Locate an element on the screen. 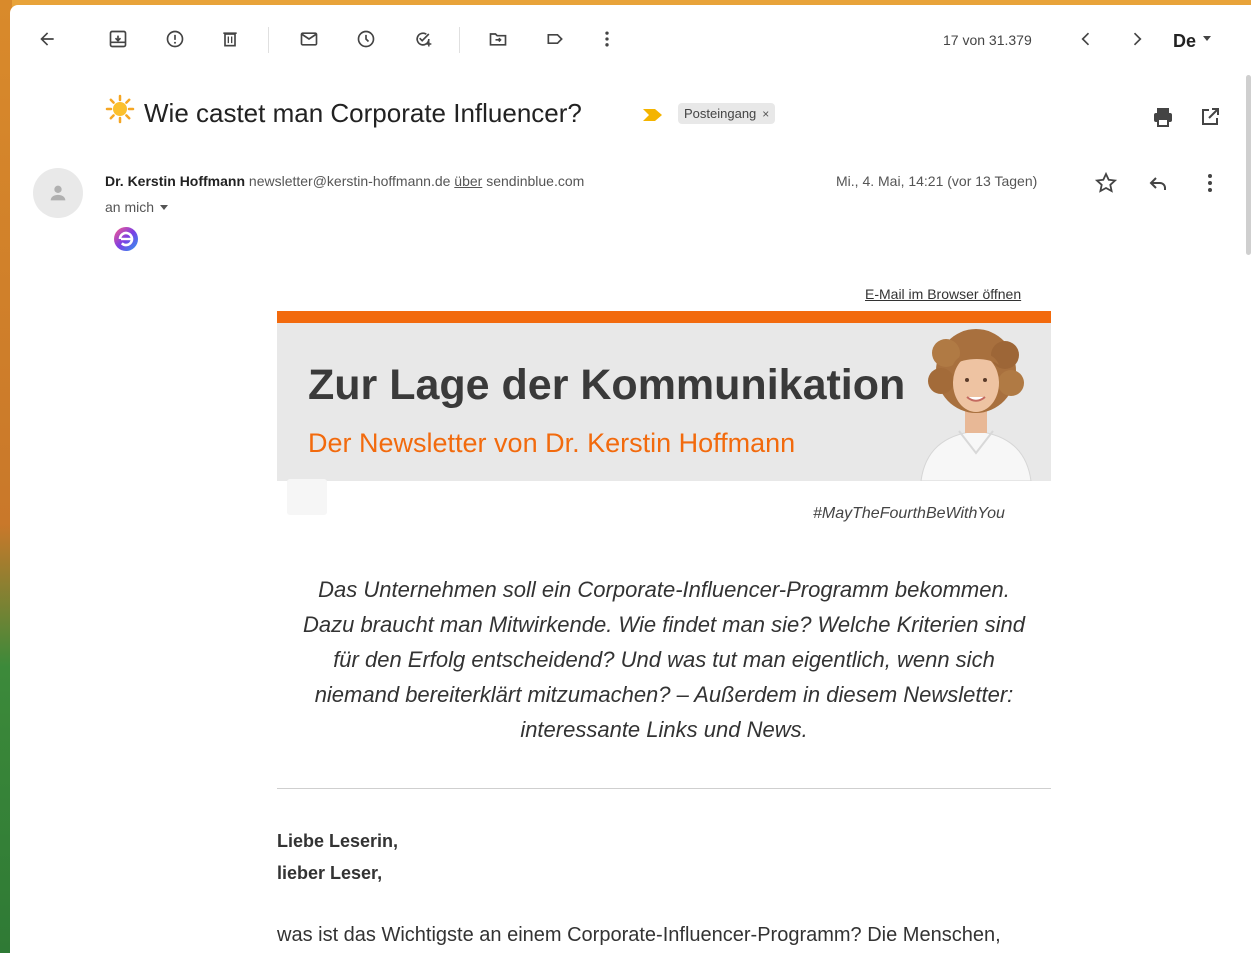  message-date: Mi., 4. Mai, 14:21 (vor 13 Tagen) is located at coordinates (937, 181).